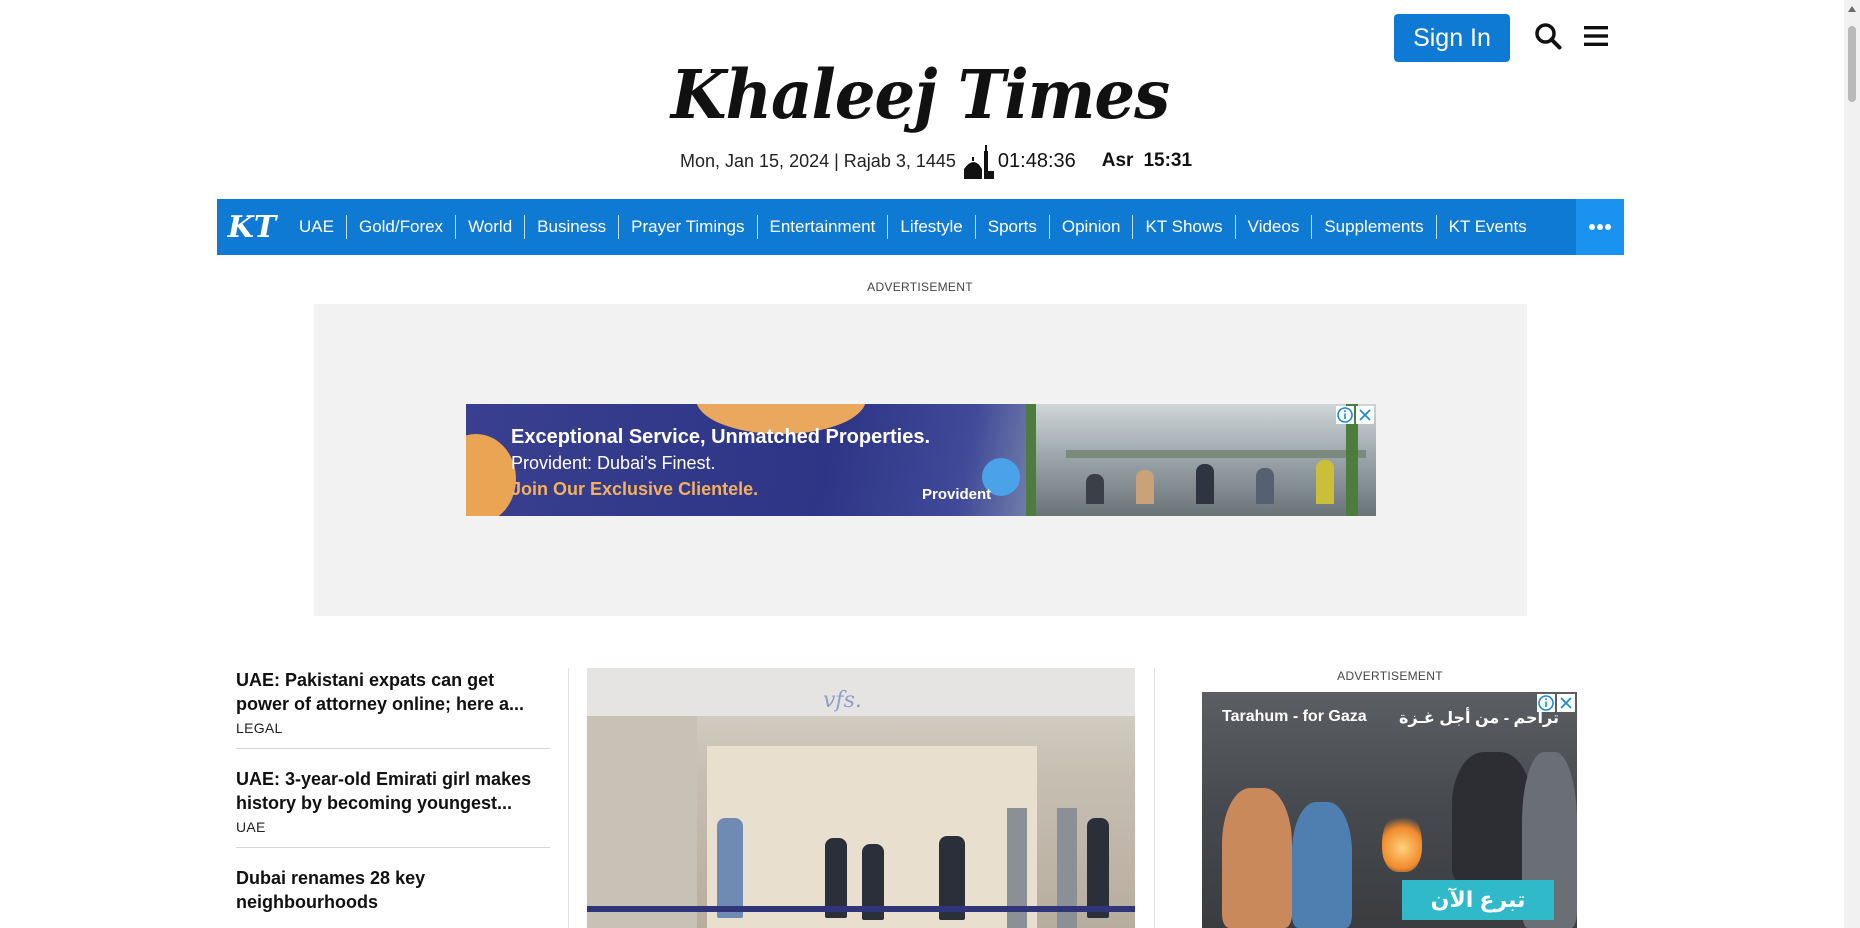 This screenshot has width=1860, height=928. What do you see at coordinates (823, 227) in the screenshot?
I see `nav-item-entertainment: Entertainment` at bounding box center [823, 227].